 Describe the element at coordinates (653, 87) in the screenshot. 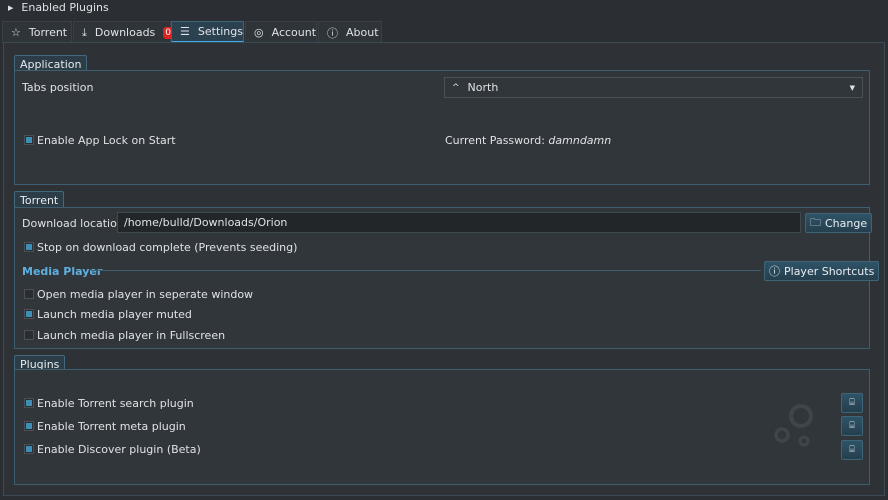

I see `tabs-position-select: ^ North ▼` at that location.